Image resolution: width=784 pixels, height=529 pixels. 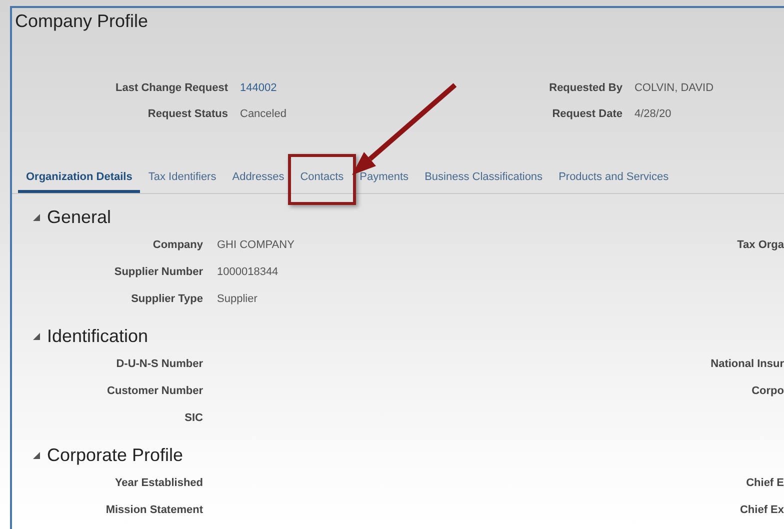 What do you see at coordinates (97, 336) in the screenshot?
I see `section-title: Identification` at bounding box center [97, 336].